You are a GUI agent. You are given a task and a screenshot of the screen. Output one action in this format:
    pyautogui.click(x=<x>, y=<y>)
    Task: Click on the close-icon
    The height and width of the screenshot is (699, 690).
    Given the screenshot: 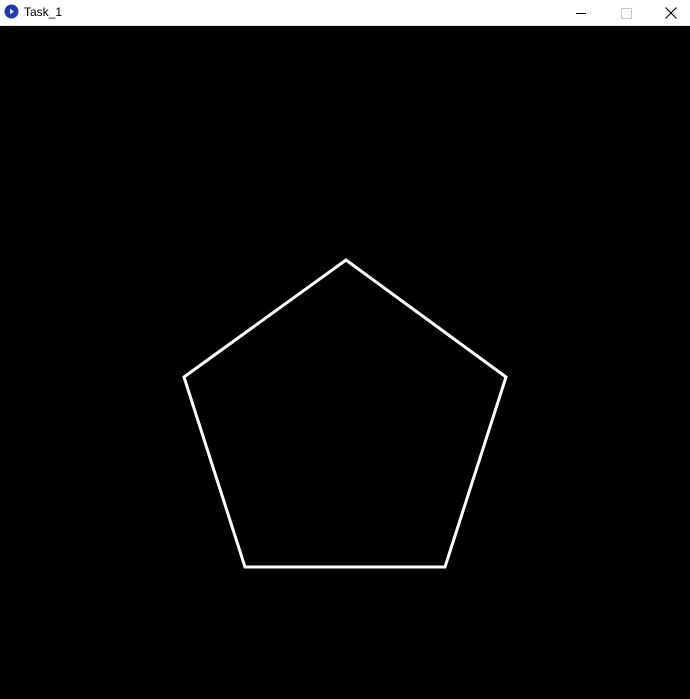 What is the action you would take?
    pyautogui.click(x=671, y=13)
    